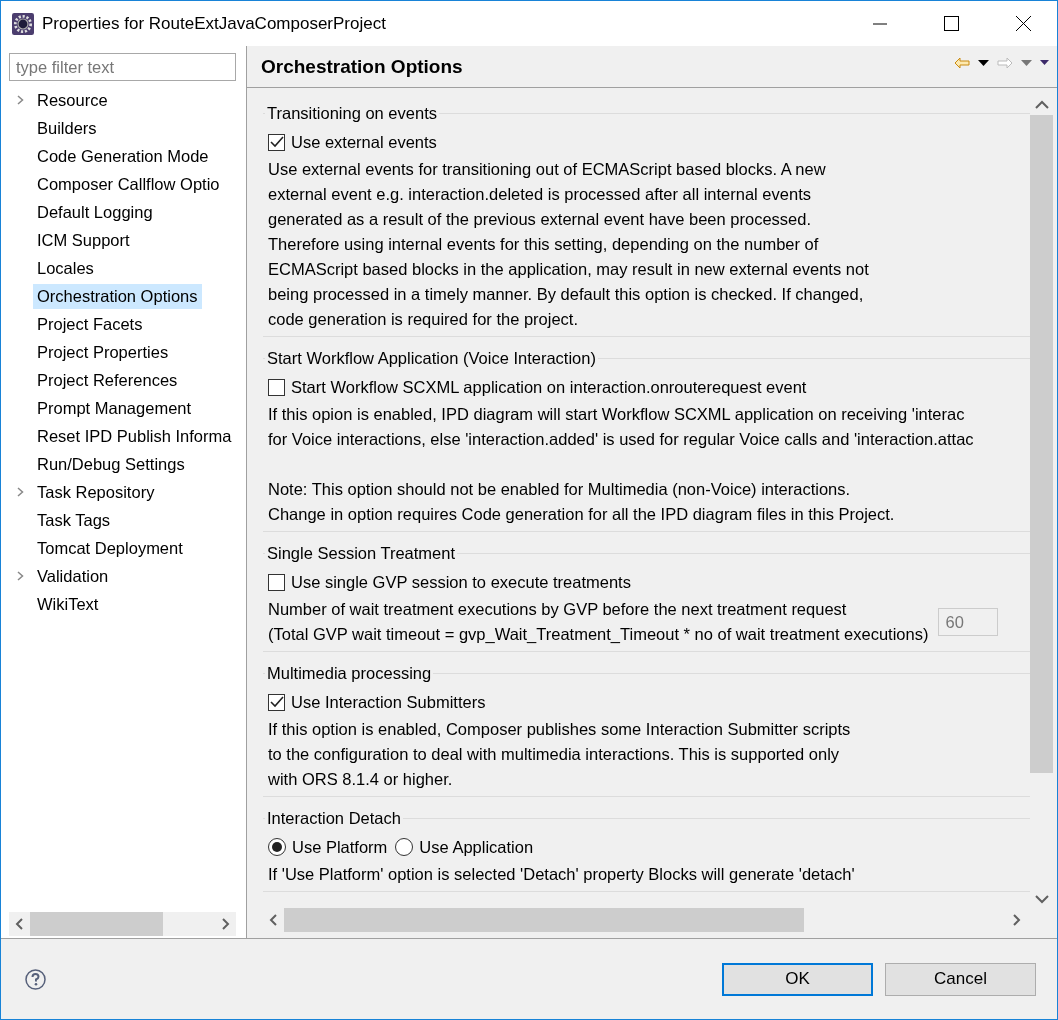  I want to click on sidebar-item: ICM Support, so click(83, 240).